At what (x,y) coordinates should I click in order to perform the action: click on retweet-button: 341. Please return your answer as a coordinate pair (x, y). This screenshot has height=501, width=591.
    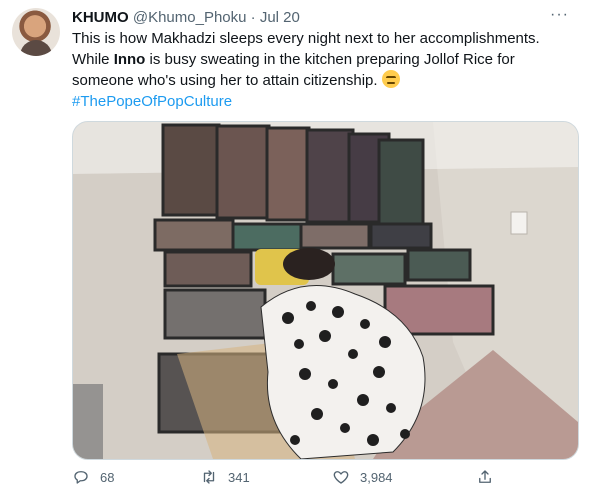
    Looking at the image, I should click on (225, 477).